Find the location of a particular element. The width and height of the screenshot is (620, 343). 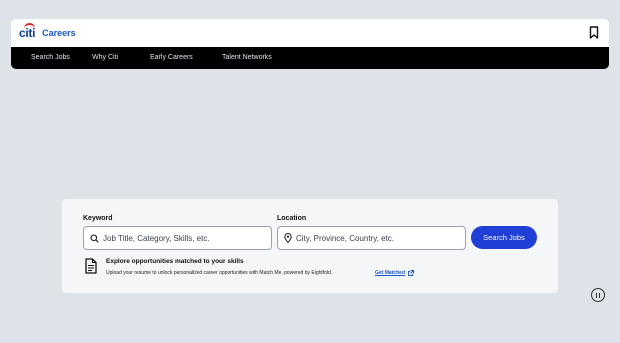

document-icon is located at coordinates (91, 266).